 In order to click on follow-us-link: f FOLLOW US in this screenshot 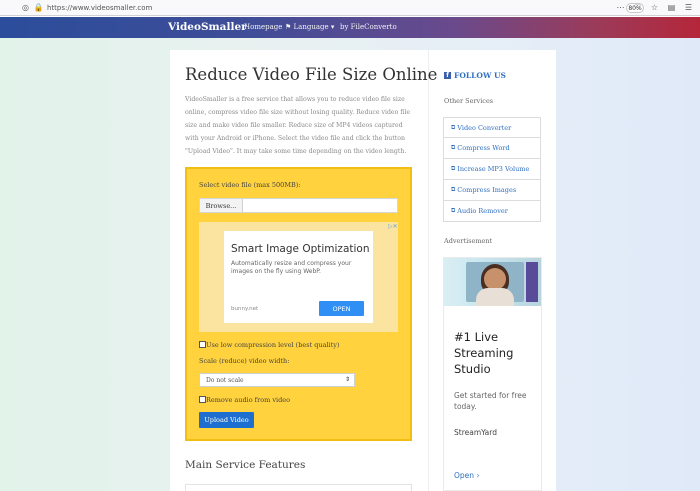, I will do `click(475, 75)`.